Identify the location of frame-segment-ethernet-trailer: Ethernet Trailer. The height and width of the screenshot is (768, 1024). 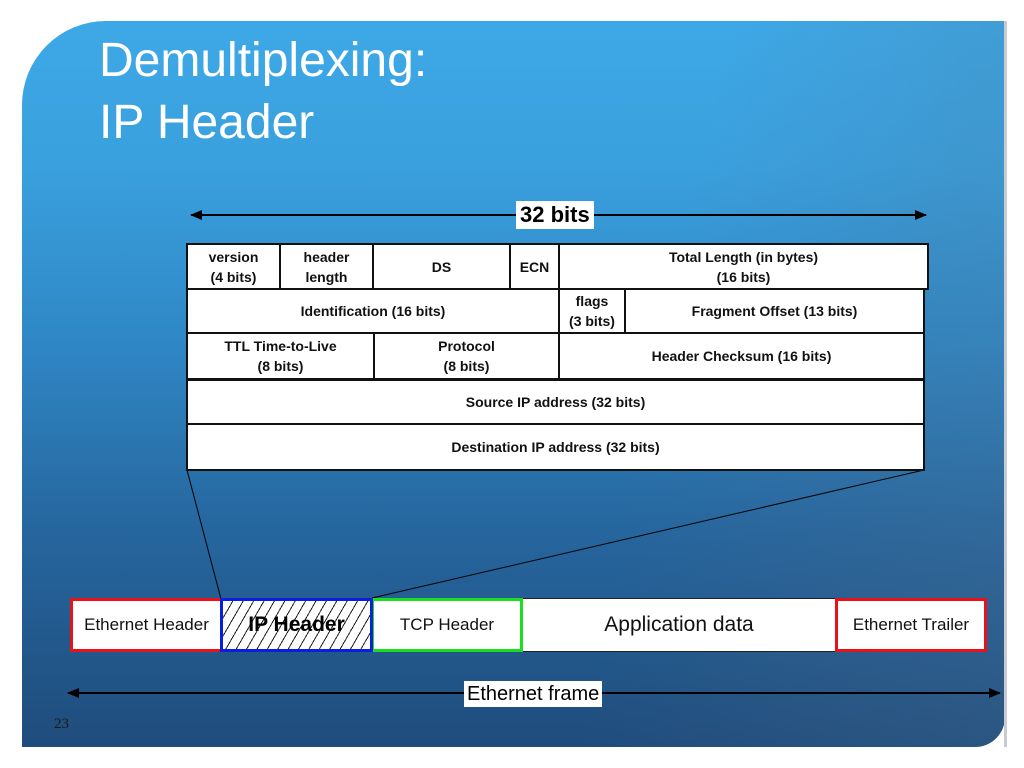
(911, 625).